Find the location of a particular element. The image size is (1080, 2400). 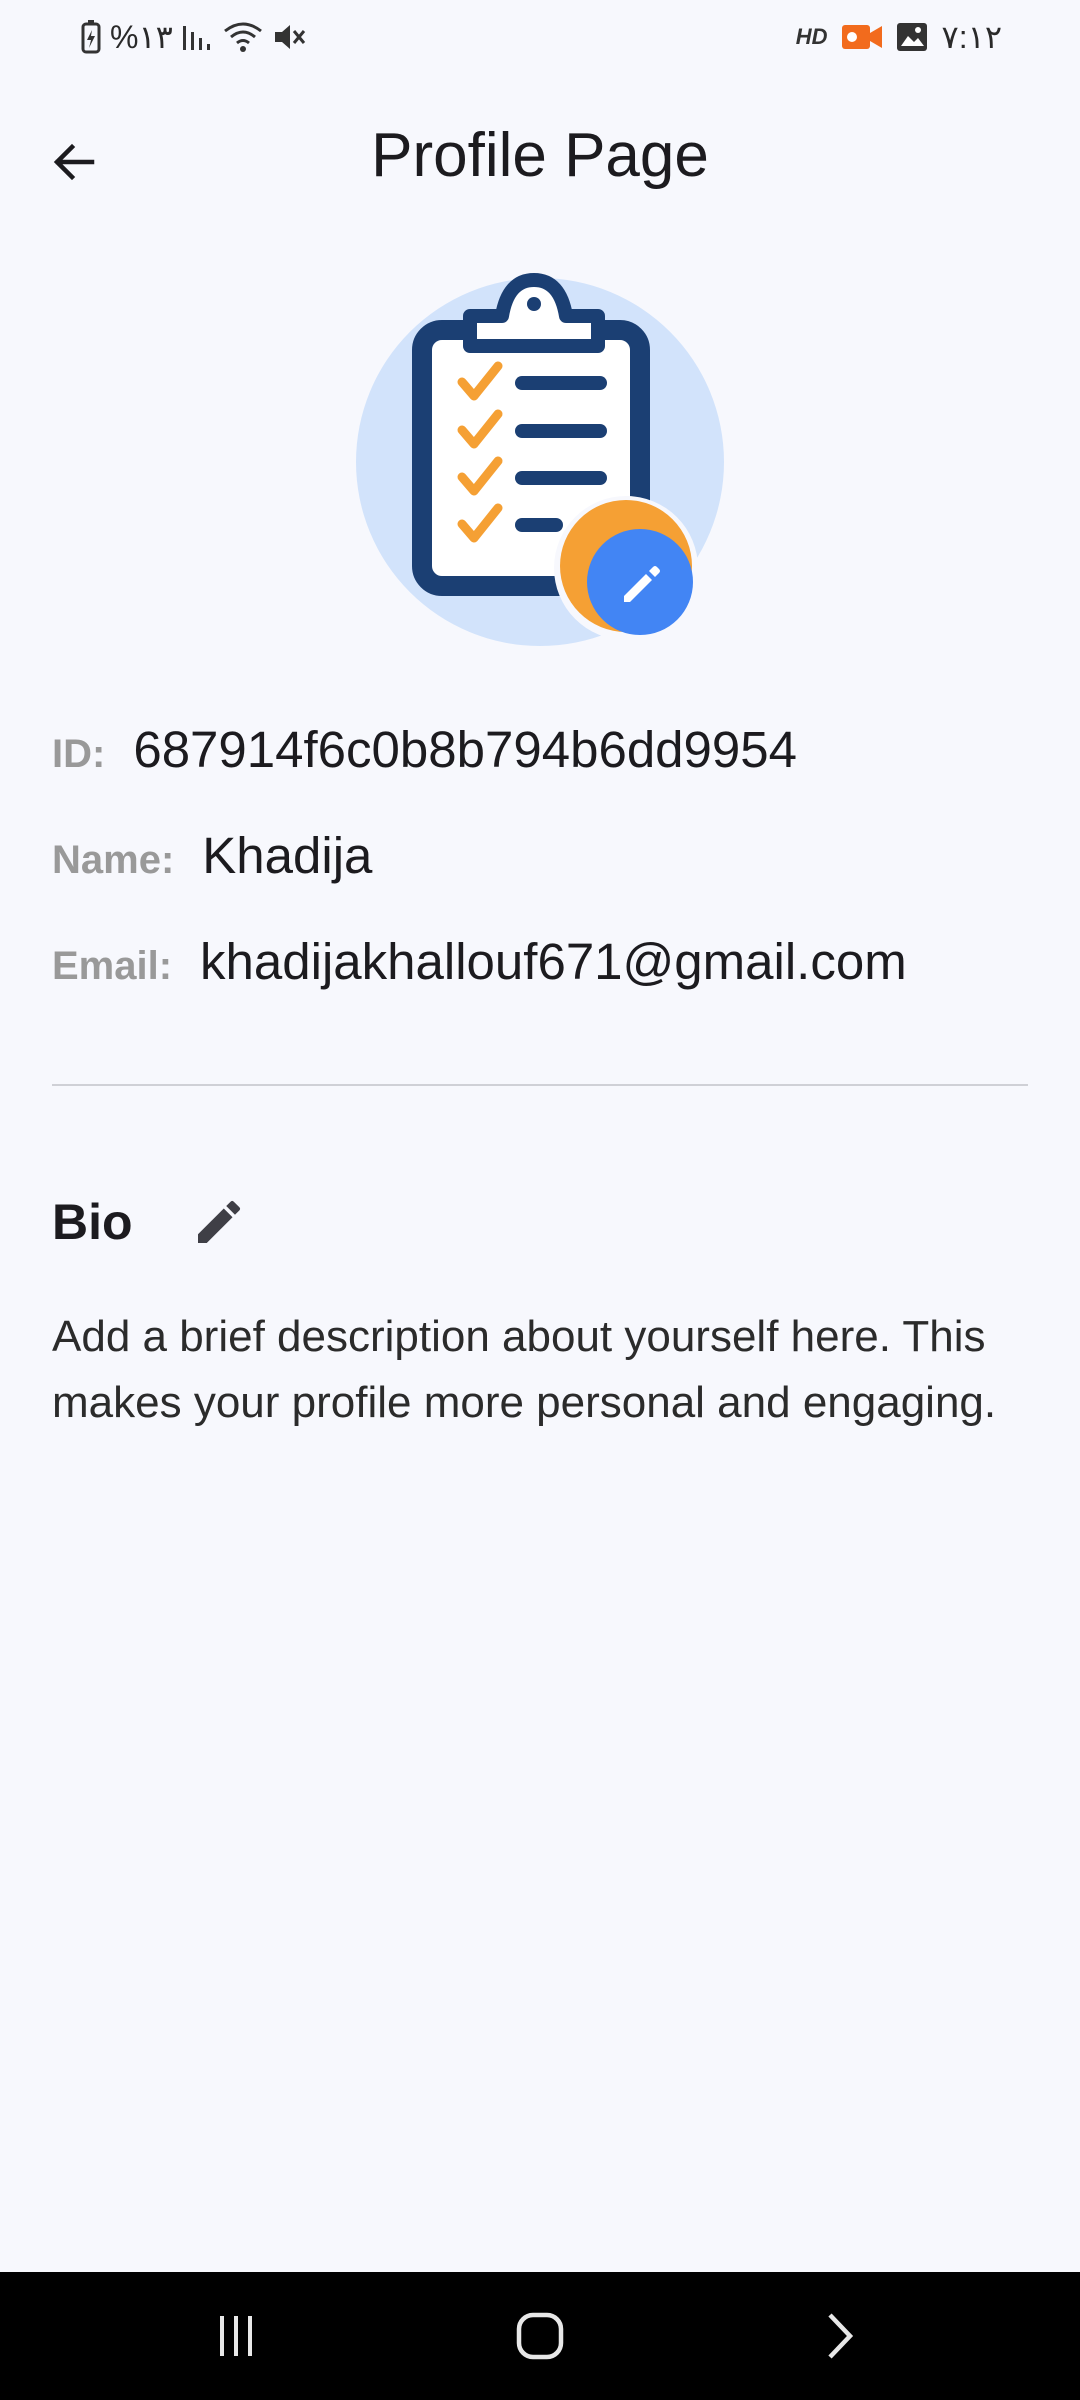

divider is located at coordinates (540, 1085).